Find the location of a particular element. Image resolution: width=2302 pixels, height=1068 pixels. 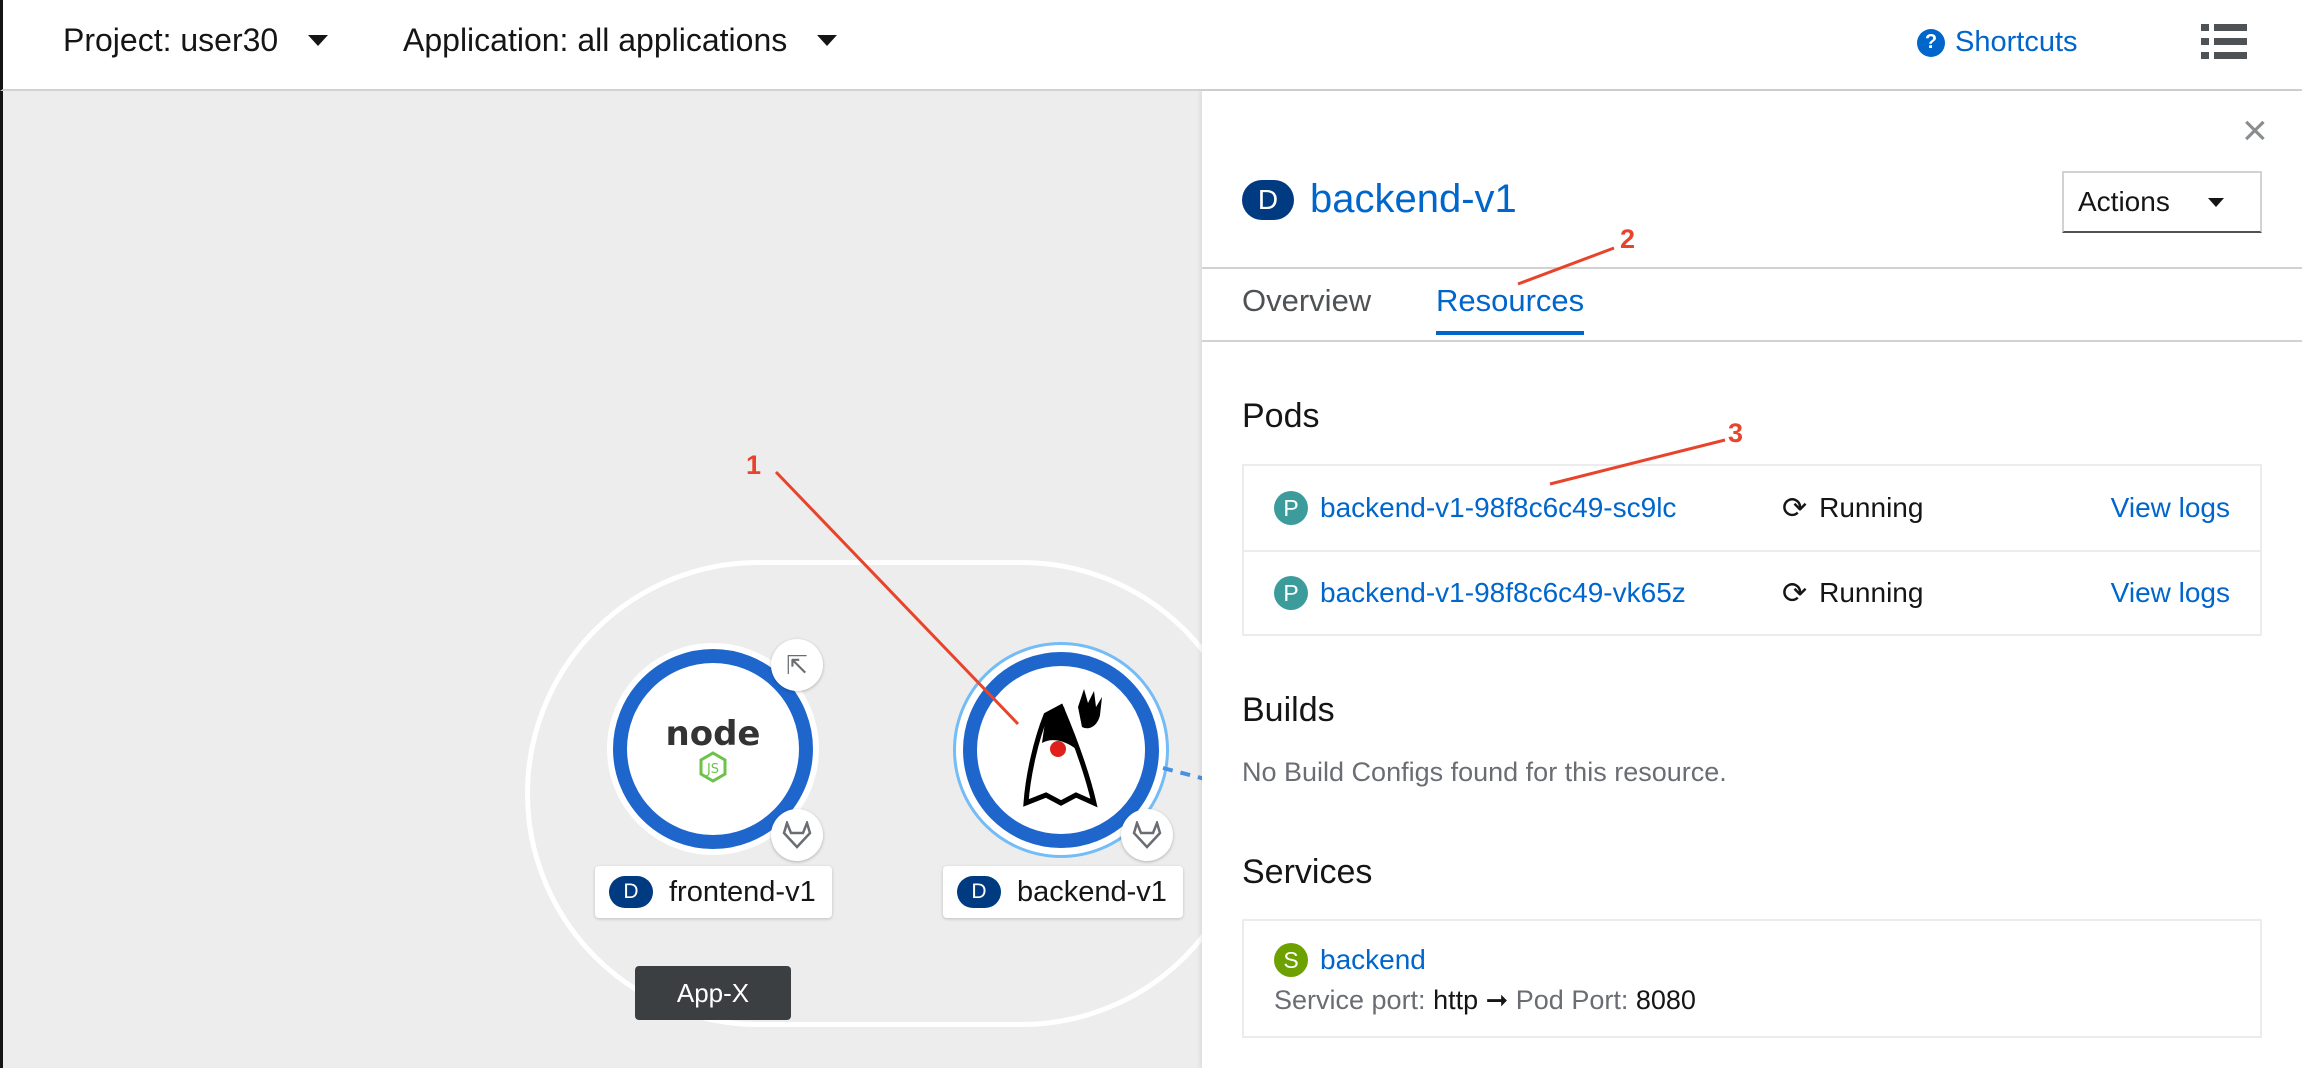

service-port-label: Service port: is located at coordinates (1350, 1000).